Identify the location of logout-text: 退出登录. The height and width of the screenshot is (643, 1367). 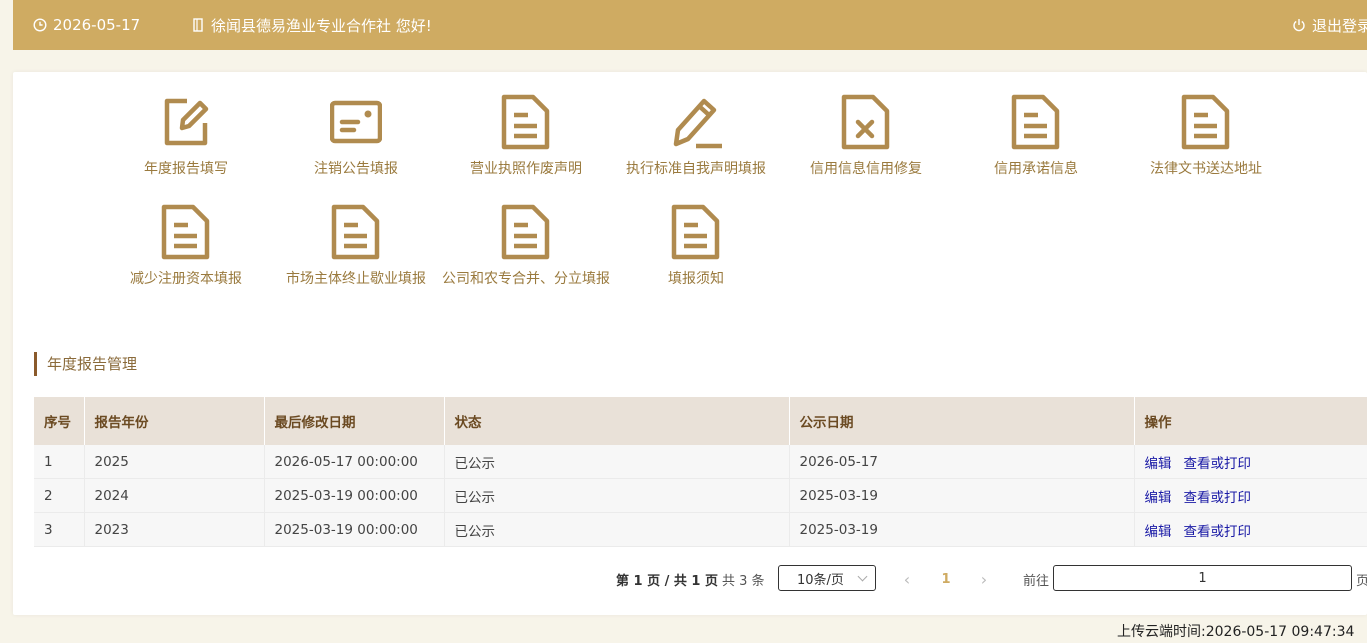
(1339, 25).